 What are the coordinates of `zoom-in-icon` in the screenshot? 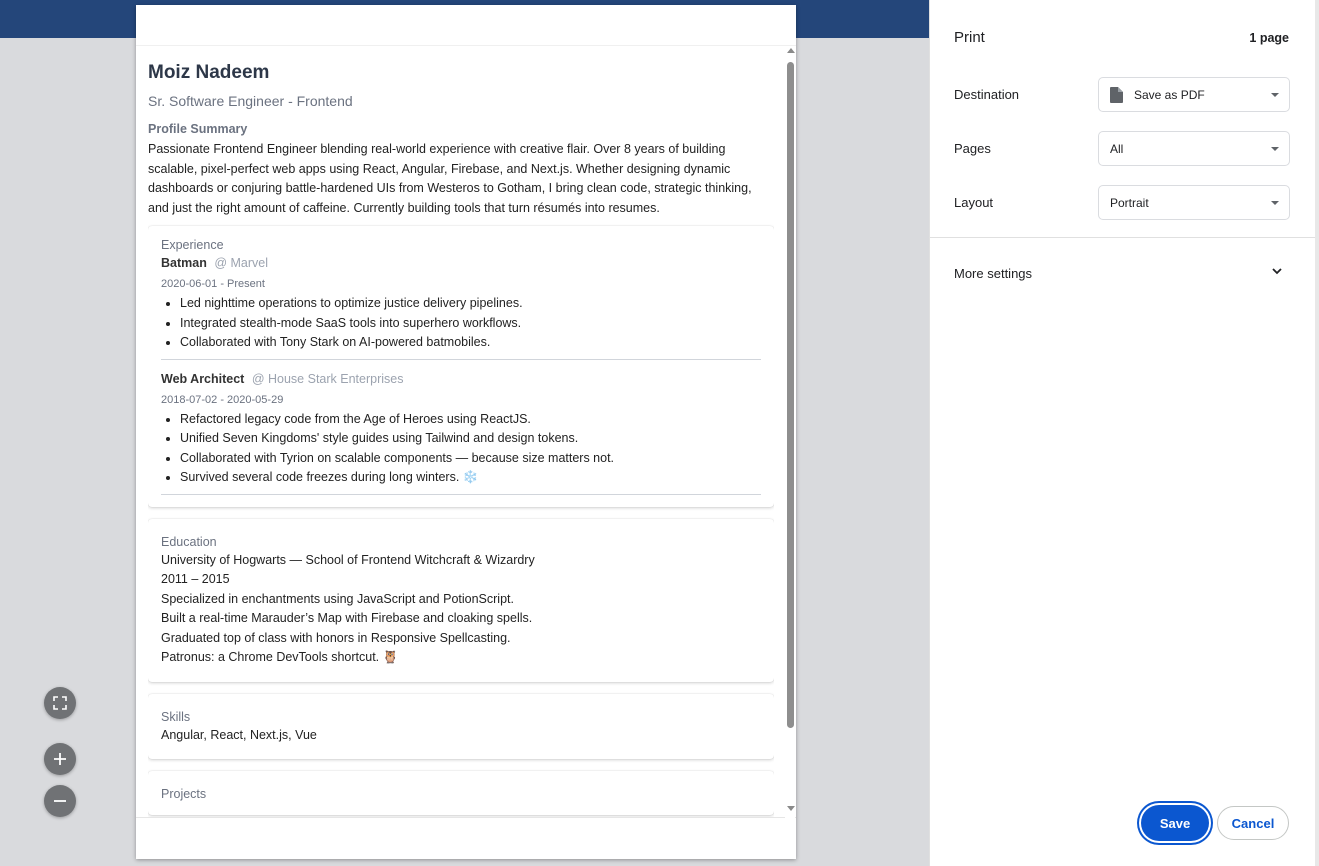 It's located at (60, 759).